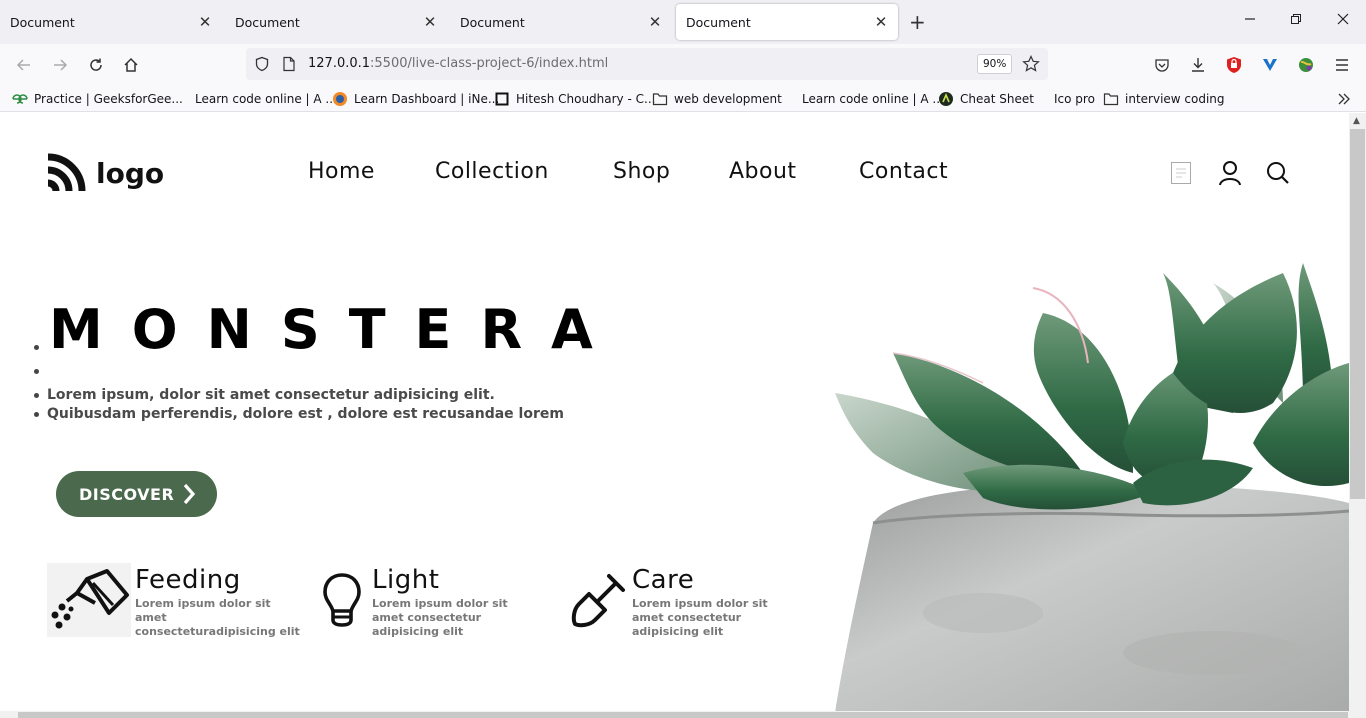  Describe the element at coordinates (406, 580) in the screenshot. I see `feature-title: Light` at that location.